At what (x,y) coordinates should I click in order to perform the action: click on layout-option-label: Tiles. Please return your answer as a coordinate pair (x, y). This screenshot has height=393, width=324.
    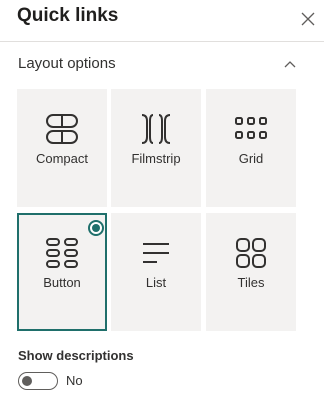
    Looking at the image, I should click on (251, 282).